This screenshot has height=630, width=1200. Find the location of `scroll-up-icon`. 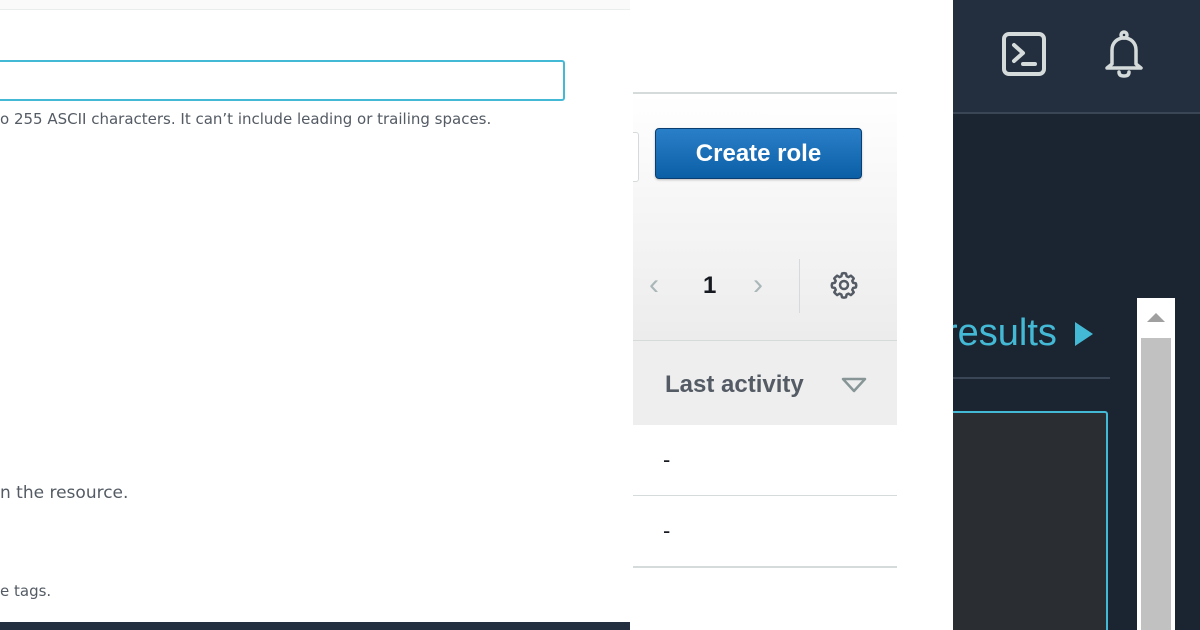

scroll-up-icon is located at coordinates (1156, 317).